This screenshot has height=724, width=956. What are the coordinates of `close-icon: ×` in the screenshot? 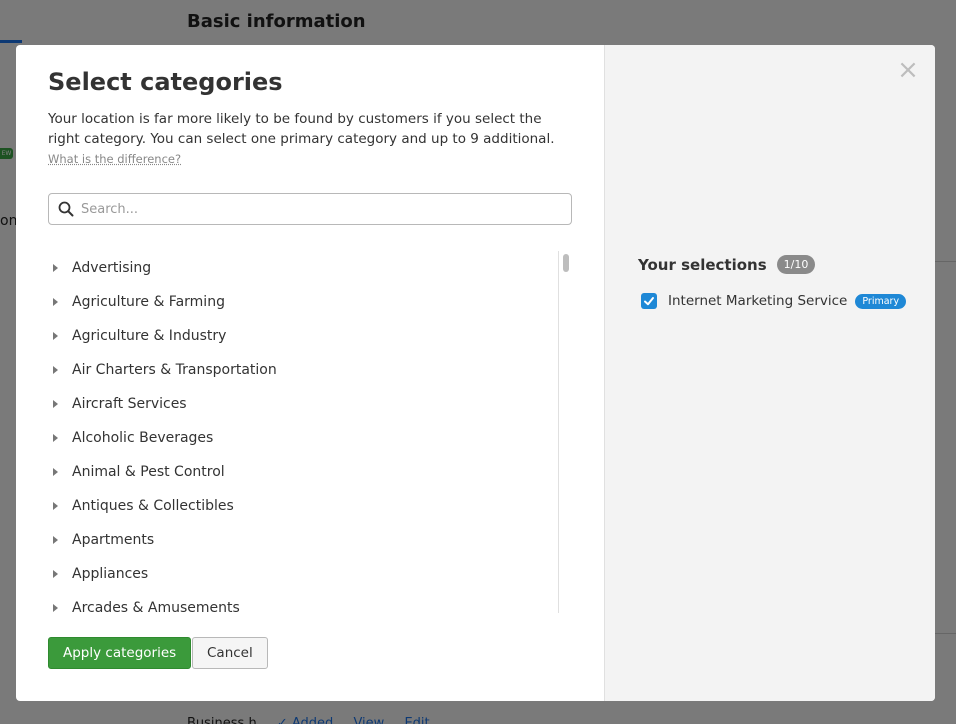 It's located at (908, 70).